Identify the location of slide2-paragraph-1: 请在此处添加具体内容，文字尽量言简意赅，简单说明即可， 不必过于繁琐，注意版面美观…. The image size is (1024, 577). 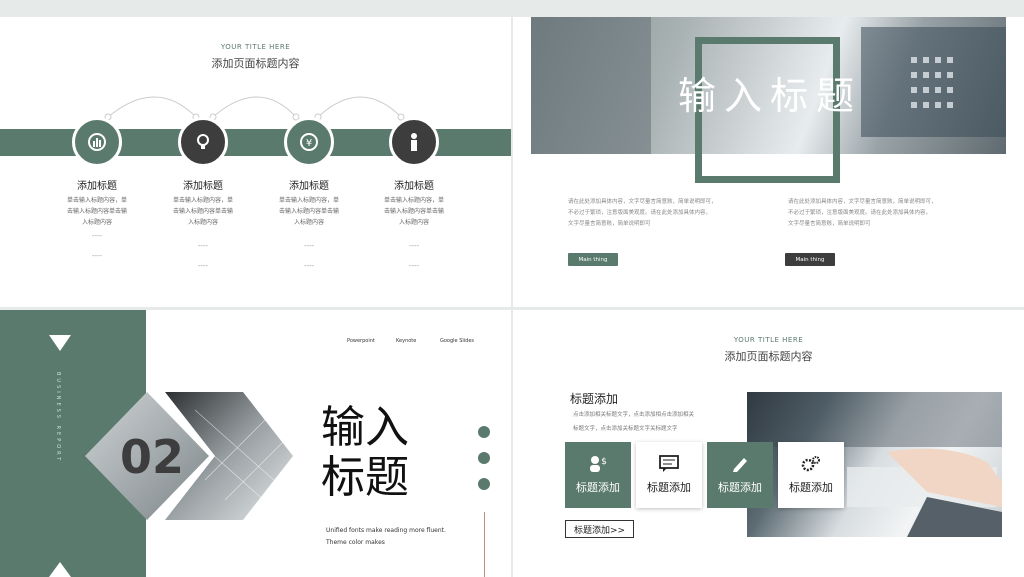
(642, 213).